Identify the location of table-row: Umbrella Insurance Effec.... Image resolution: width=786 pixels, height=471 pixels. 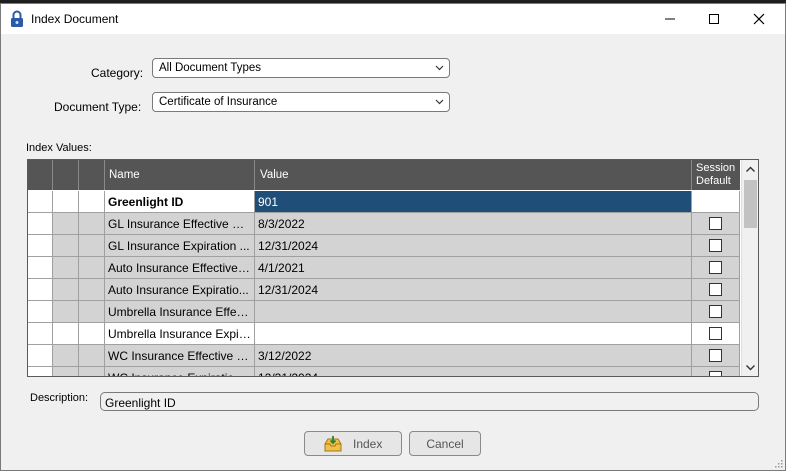
(384, 312).